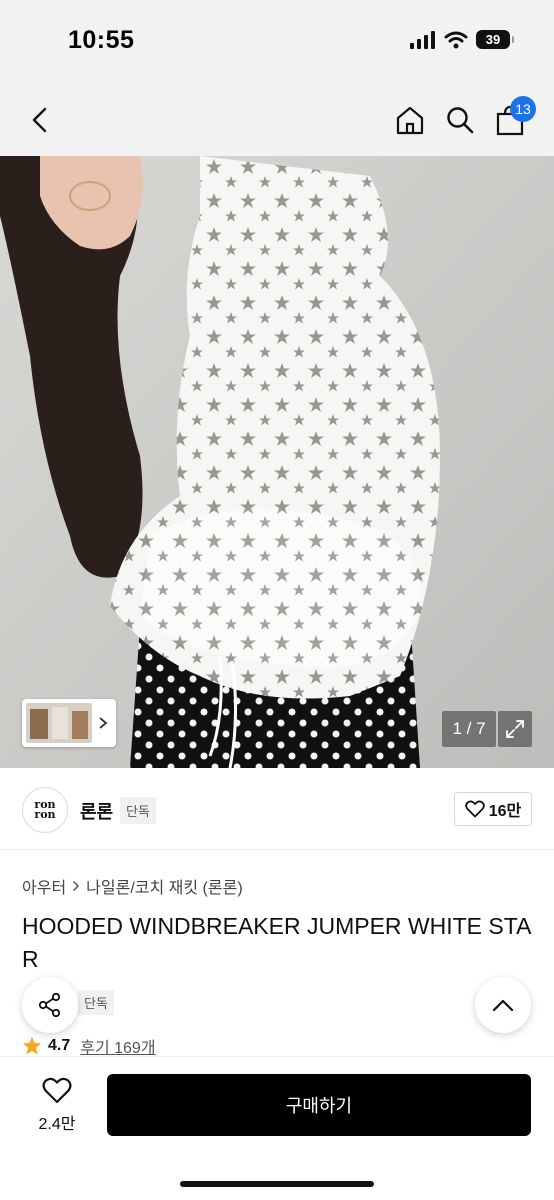 Image resolution: width=554 pixels, height=1200 pixels. What do you see at coordinates (523, 109) in the screenshot?
I see `cart-count-badge: 13` at bounding box center [523, 109].